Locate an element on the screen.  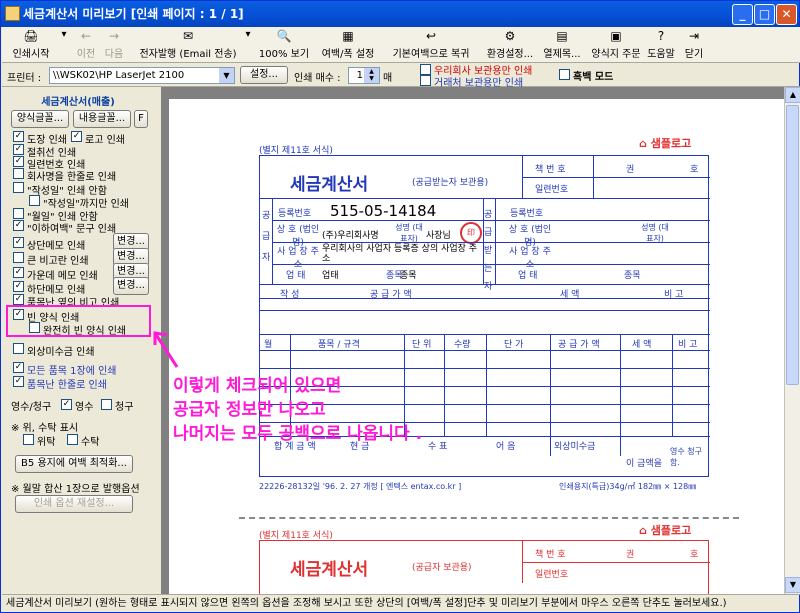
copies-label: 인쇄 매수 : is located at coordinates (317, 78).